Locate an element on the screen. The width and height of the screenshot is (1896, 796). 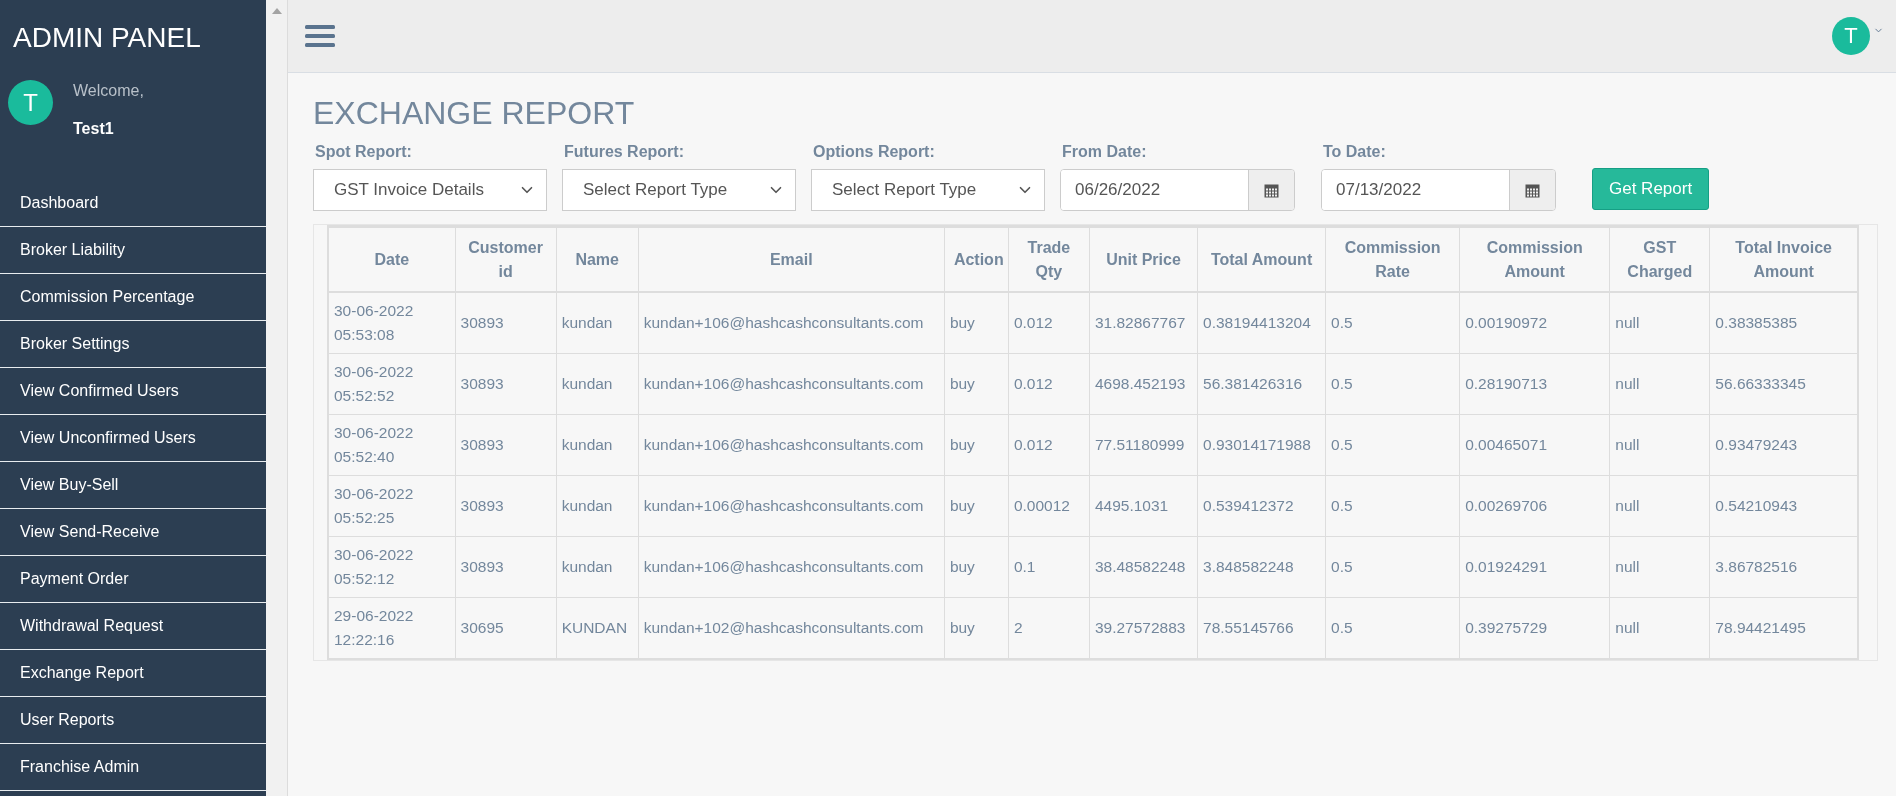
table-cell: 4698.452193 is located at coordinates (1143, 384).